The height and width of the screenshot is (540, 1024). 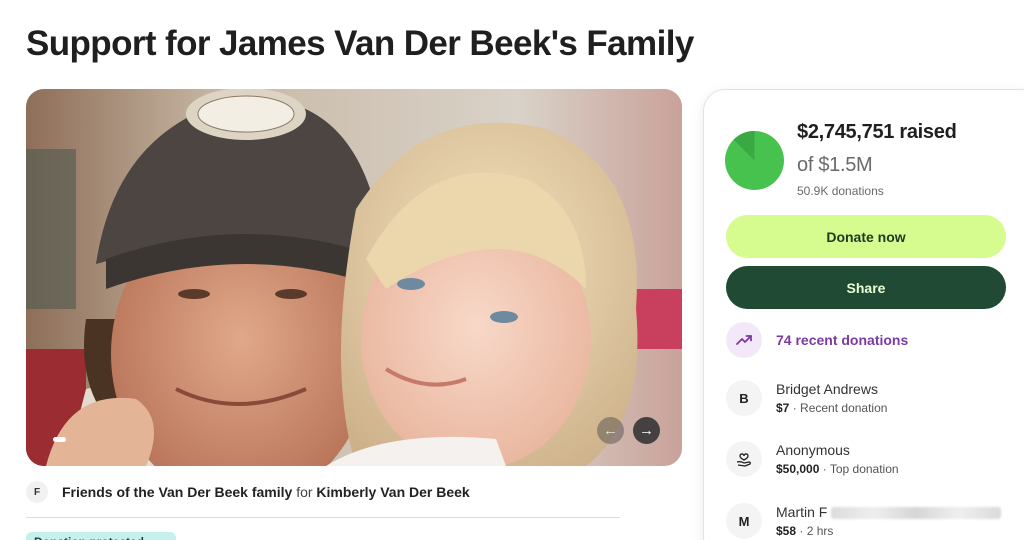 What do you see at coordinates (744, 521) in the screenshot?
I see `donor-avatar: M` at bounding box center [744, 521].